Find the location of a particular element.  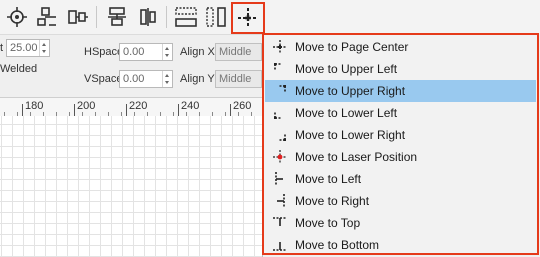

welded-label: Welded is located at coordinates (19, 69).